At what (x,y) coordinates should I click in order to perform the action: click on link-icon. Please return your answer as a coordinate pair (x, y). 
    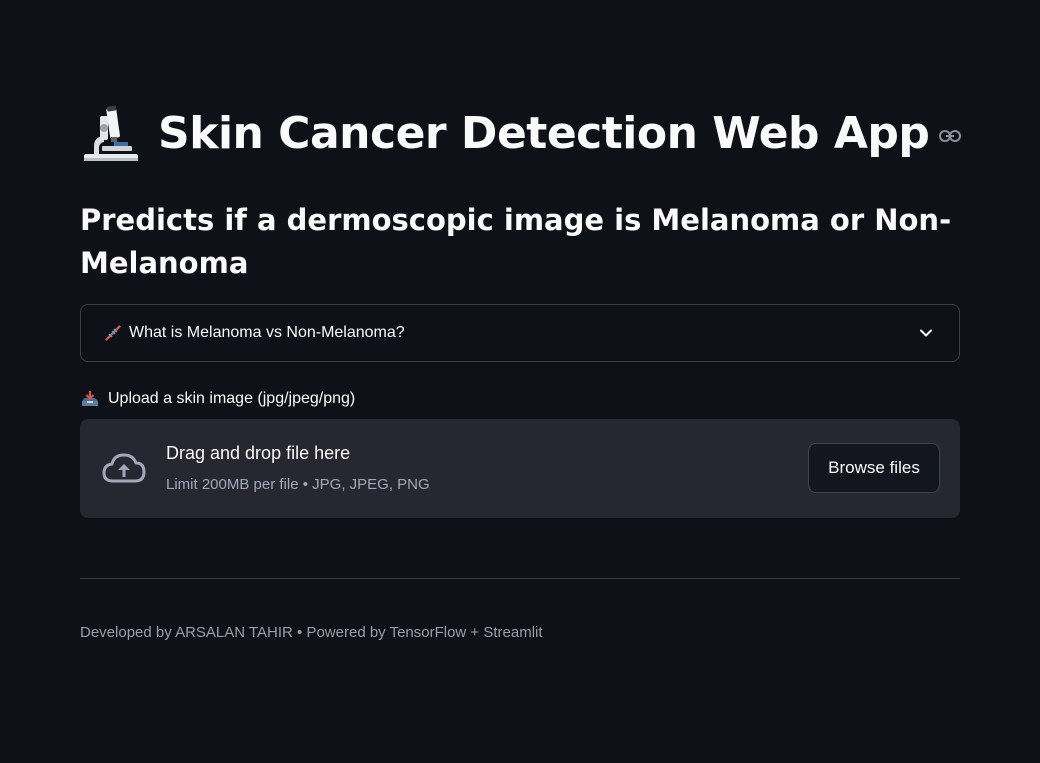
    Looking at the image, I should click on (950, 136).